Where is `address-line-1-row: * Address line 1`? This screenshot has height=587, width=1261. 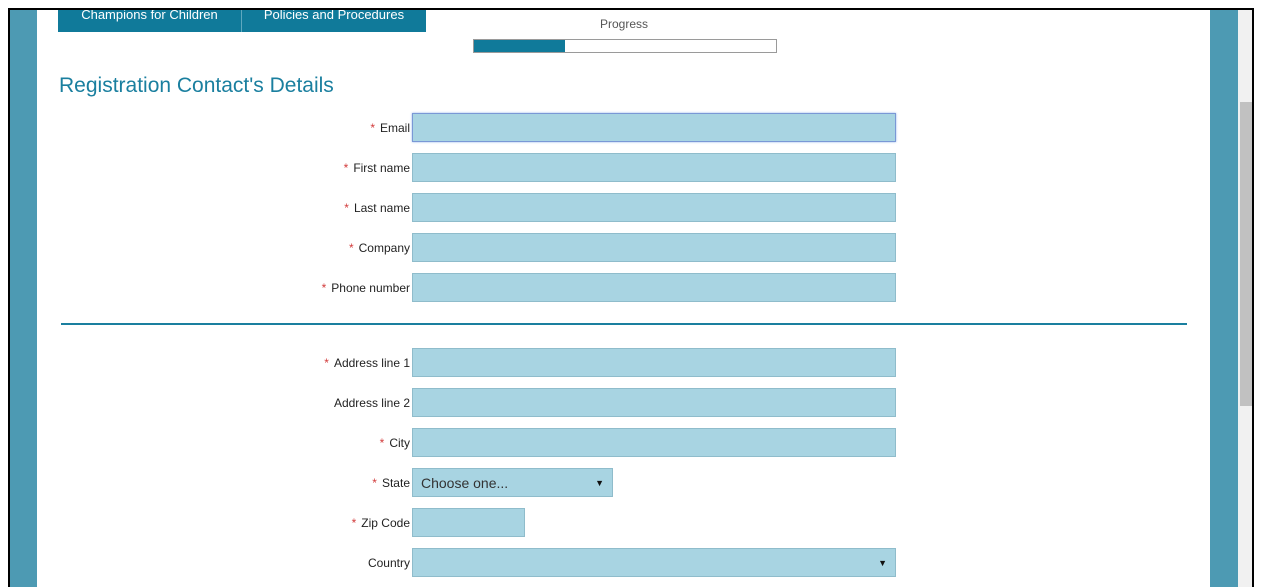 address-line-1-row: * Address line 1 is located at coordinates (623, 363).